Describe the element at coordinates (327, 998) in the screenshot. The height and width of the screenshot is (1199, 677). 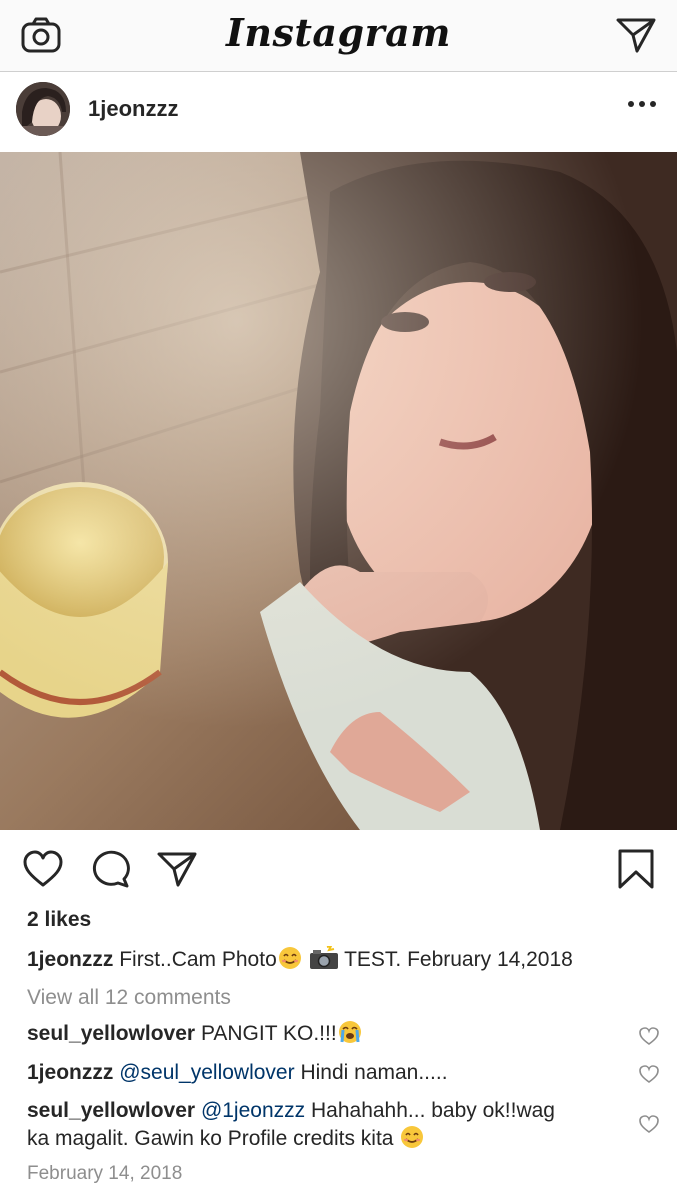
I see `view-all-comments-link: View all 12 comments` at that location.